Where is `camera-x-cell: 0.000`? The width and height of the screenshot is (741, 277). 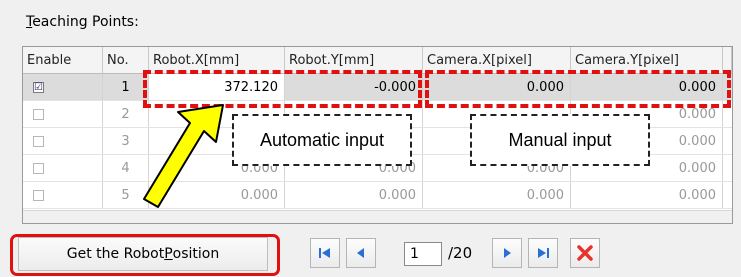
camera-x-cell: 0.000 is located at coordinates (497, 195).